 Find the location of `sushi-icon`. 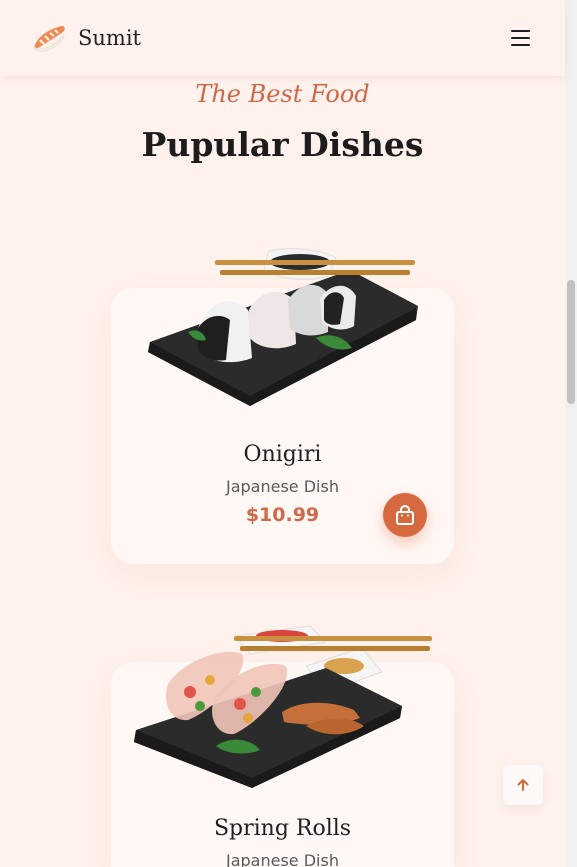

sushi-icon is located at coordinates (49, 39).